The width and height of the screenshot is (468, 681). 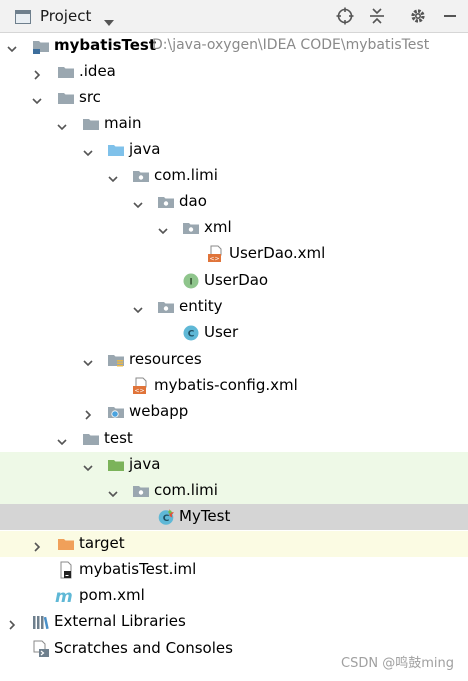 I want to click on interface-icon: I, so click(x=191, y=281).